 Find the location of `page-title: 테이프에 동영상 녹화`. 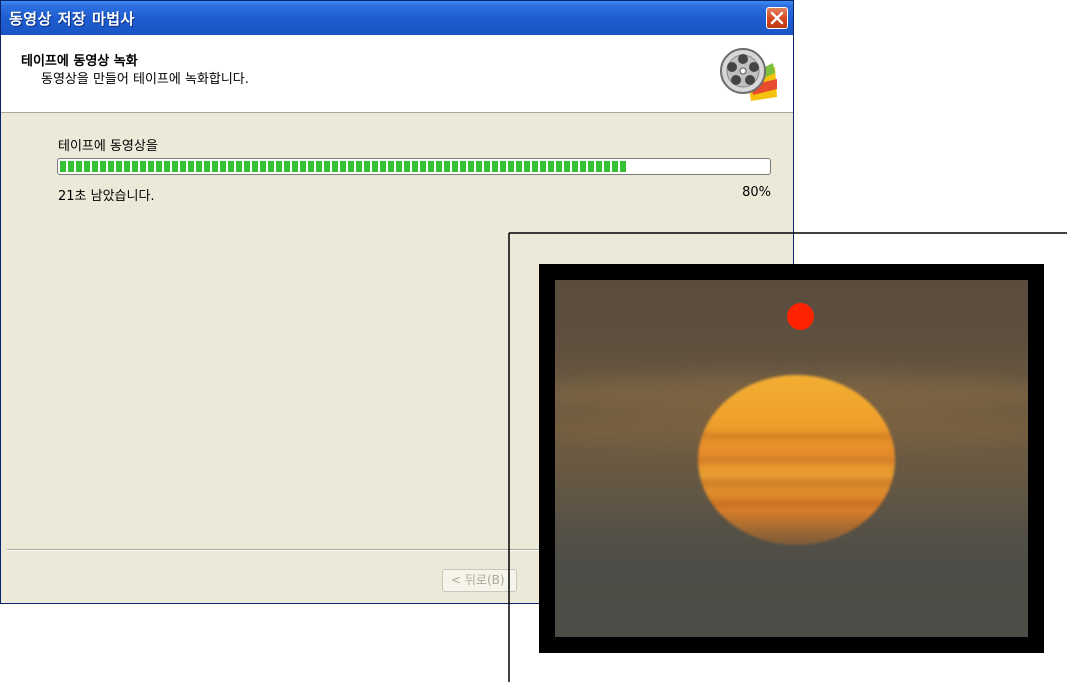

page-title: 테이프에 동영상 녹화 is located at coordinates (79, 61).